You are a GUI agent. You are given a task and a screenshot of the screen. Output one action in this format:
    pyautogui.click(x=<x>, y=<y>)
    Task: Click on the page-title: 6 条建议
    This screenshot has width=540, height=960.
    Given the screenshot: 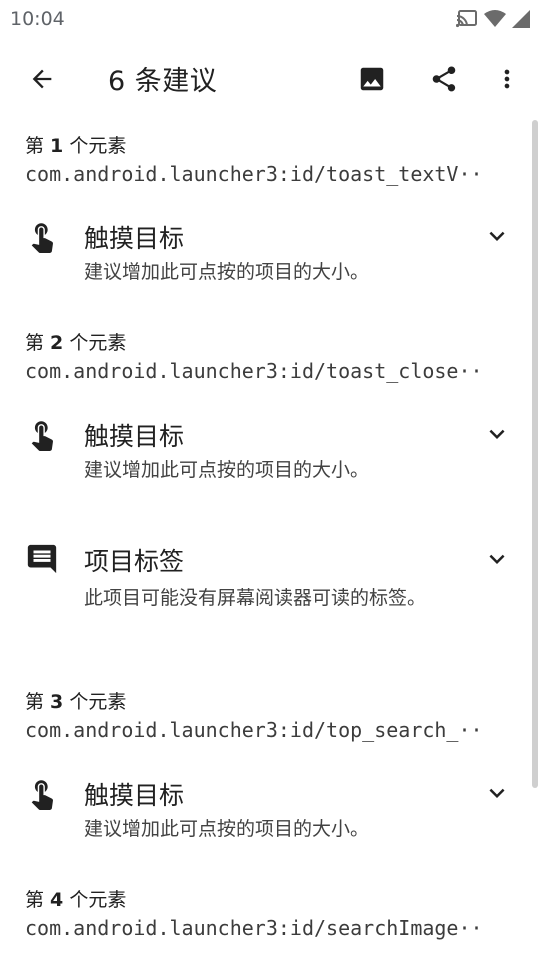 What is the action you would take?
    pyautogui.click(x=163, y=81)
    